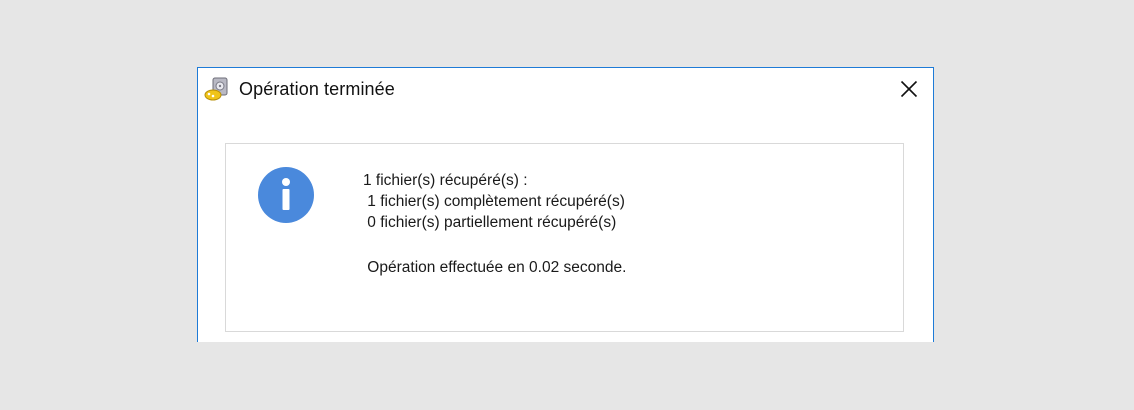 This screenshot has height=410, width=1134. Describe the element at coordinates (317, 89) in the screenshot. I see `dialog-title: Opération terminée` at that location.